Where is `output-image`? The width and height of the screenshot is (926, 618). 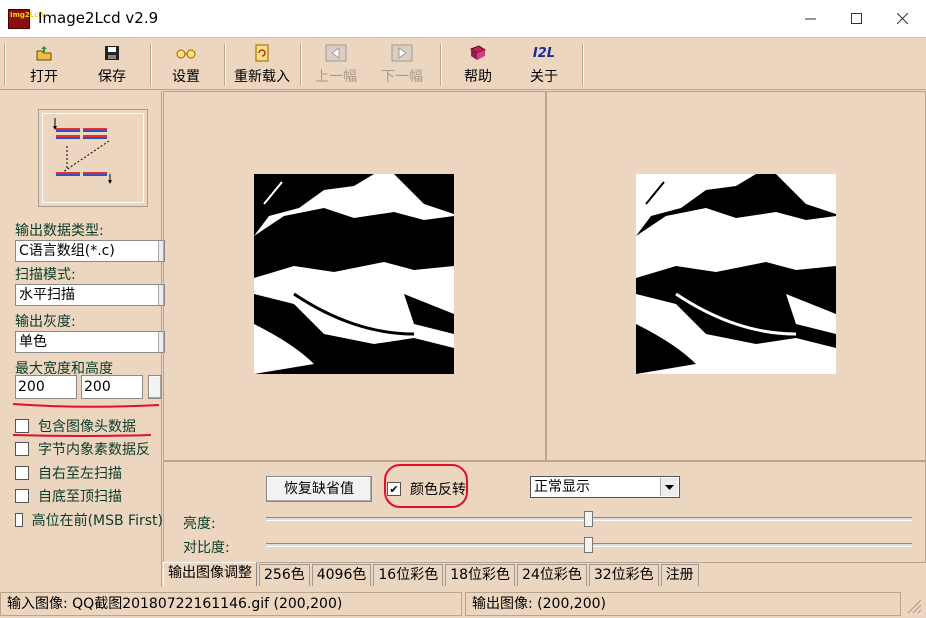
output-image is located at coordinates (736, 274).